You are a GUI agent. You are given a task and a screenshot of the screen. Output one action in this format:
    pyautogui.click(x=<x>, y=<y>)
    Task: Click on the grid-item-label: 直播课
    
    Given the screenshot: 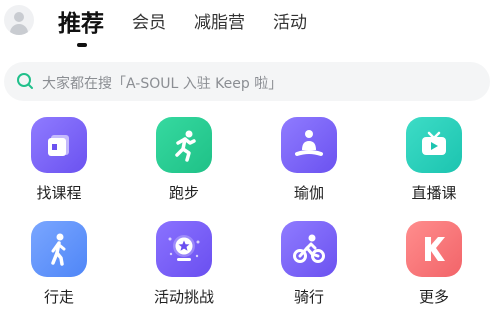 What is the action you would take?
    pyautogui.click(x=434, y=193)
    